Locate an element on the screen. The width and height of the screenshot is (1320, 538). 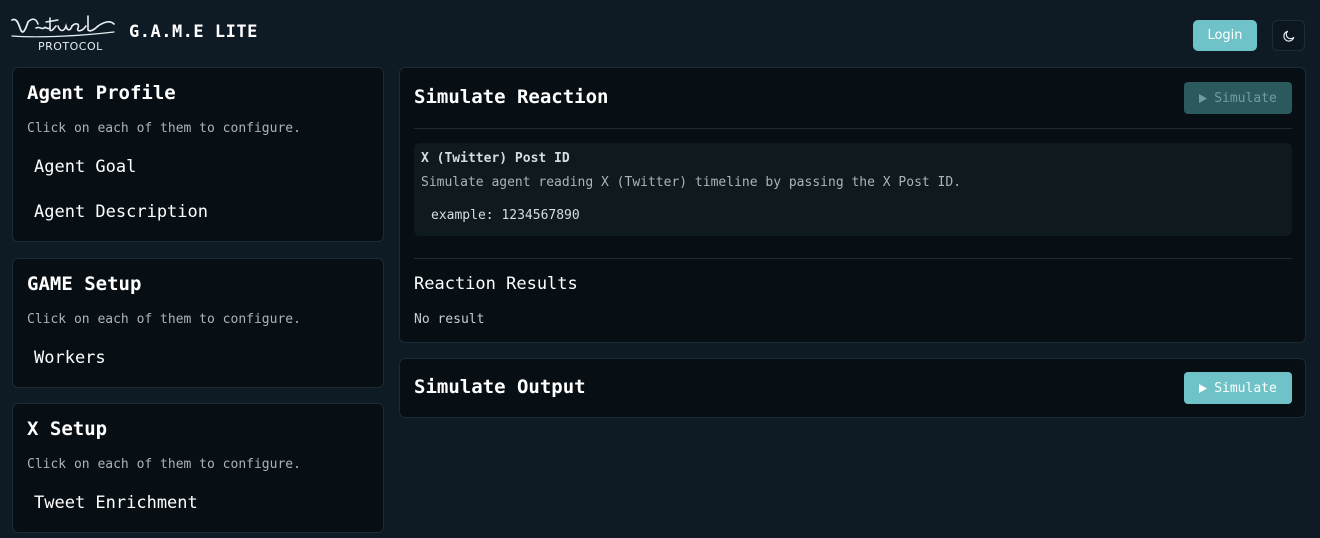
logo-subtitle: PROTOCOL is located at coordinates (70, 46).